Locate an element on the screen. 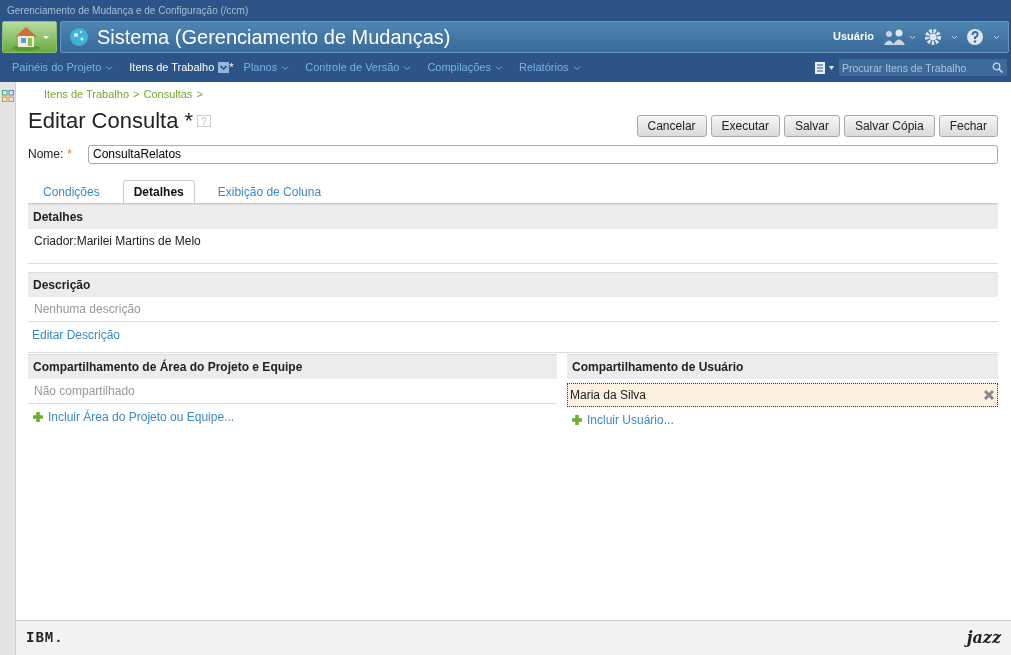 The height and width of the screenshot is (655, 1011). grid-icon is located at coordinates (7, 96).